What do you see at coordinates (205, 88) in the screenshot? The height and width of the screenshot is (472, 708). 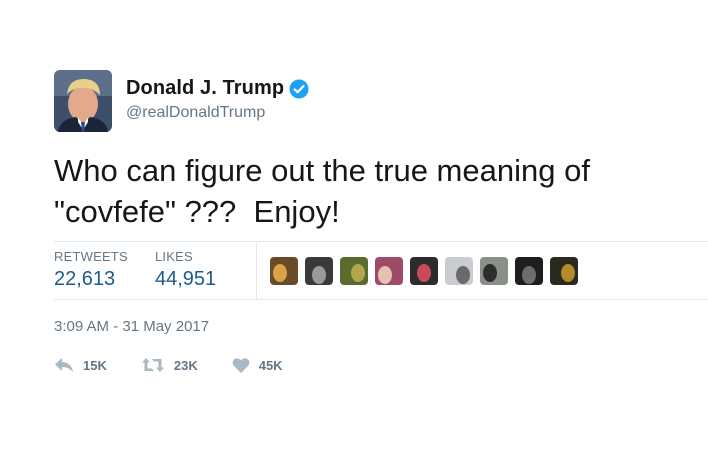 I see `display-name: Donald J. Trump` at bounding box center [205, 88].